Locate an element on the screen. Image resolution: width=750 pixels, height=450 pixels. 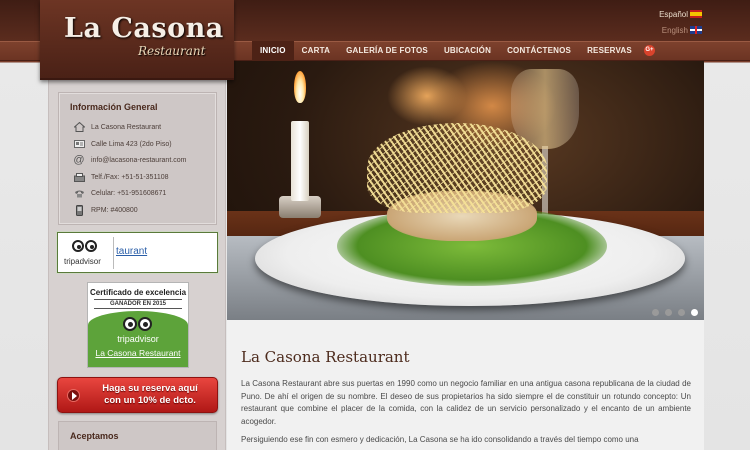
play-icon is located at coordinates (73, 395).